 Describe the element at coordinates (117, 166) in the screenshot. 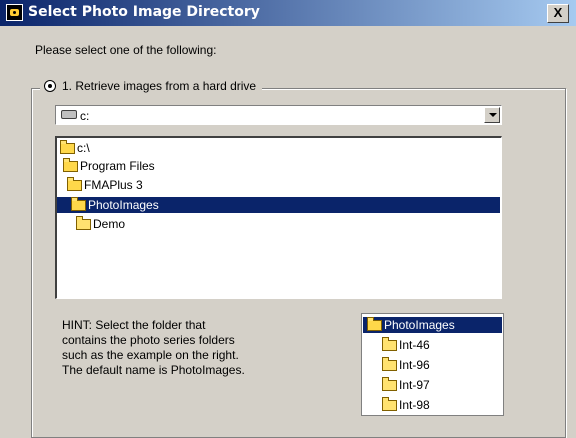

I see `tree-item-label: Program Files` at that location.